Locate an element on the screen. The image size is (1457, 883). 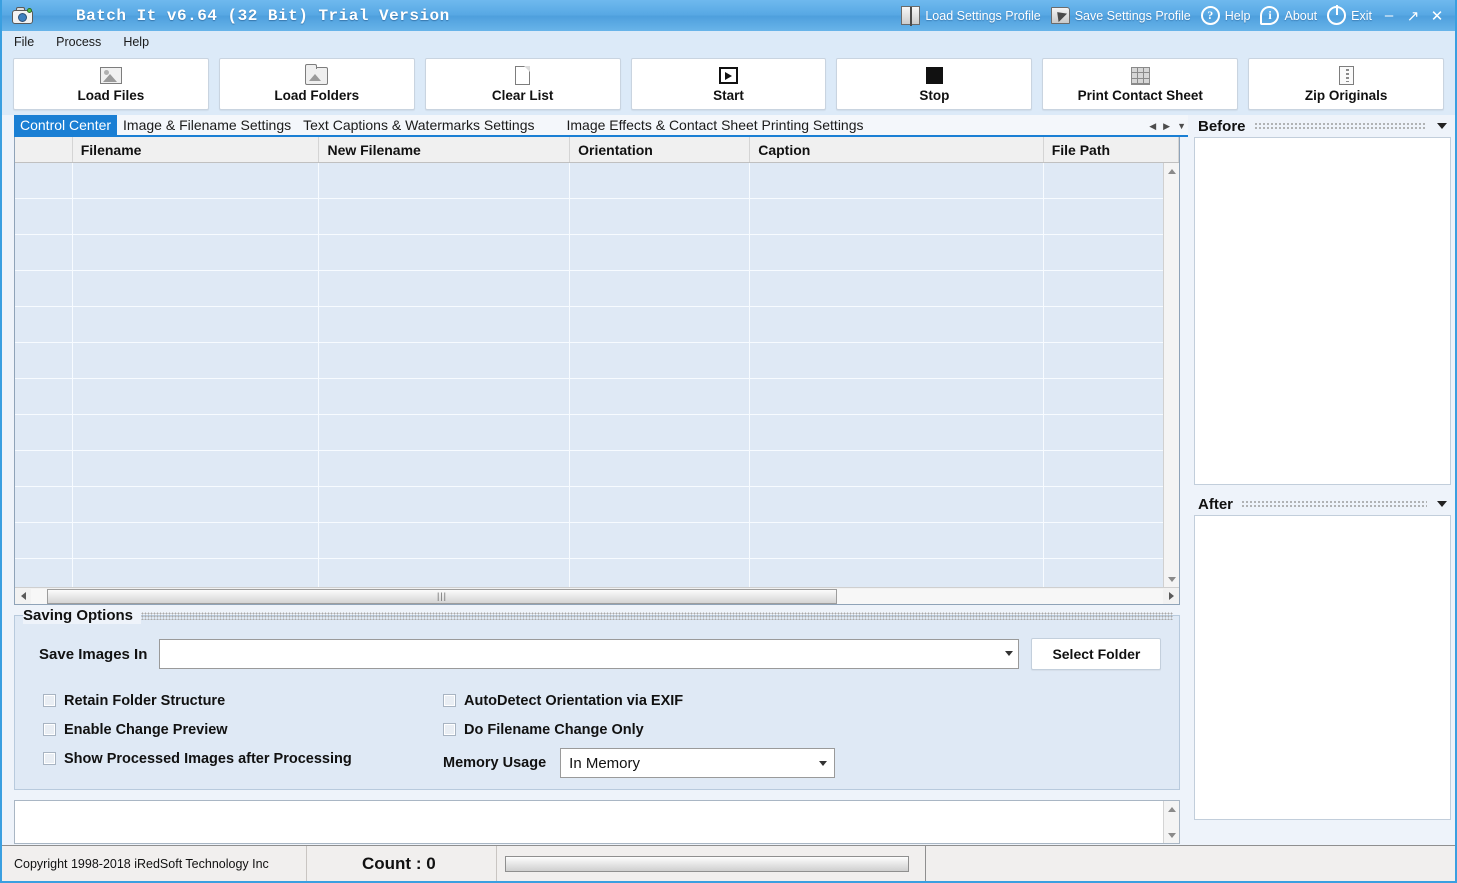
save-images-in-combobox is located at coordinates (589, 654).